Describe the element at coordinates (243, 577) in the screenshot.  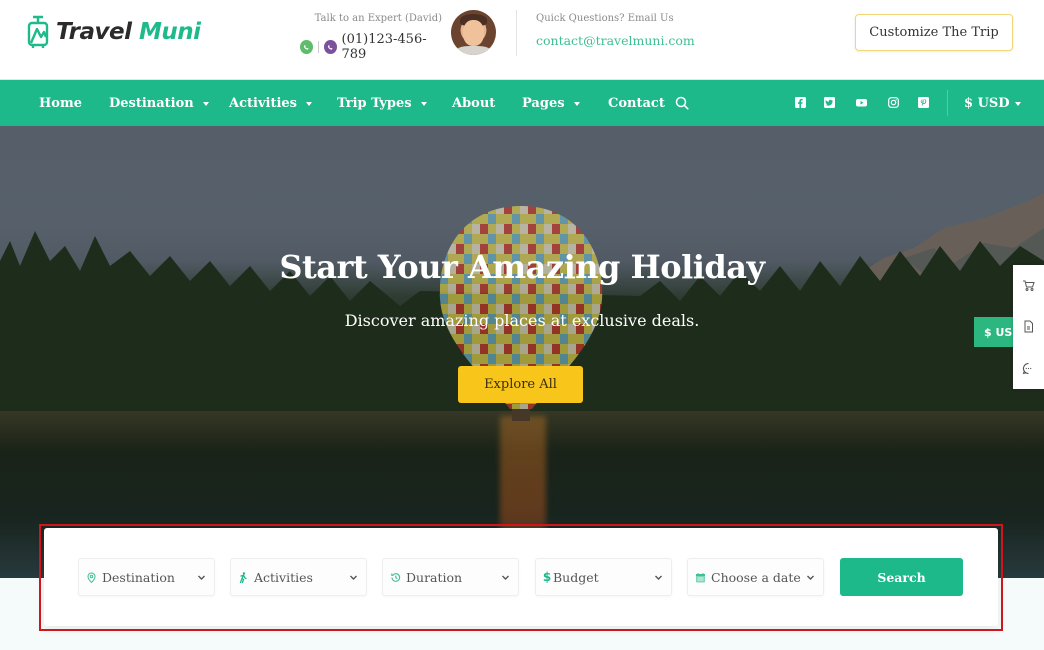
I see `hiker-icon` at that location.